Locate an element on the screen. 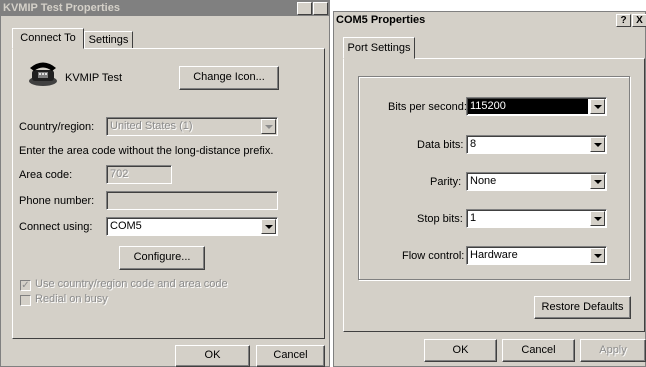 This screenshot has height=367, width=646. country-region-value: United States (1) is located at coordinates (151, 126).